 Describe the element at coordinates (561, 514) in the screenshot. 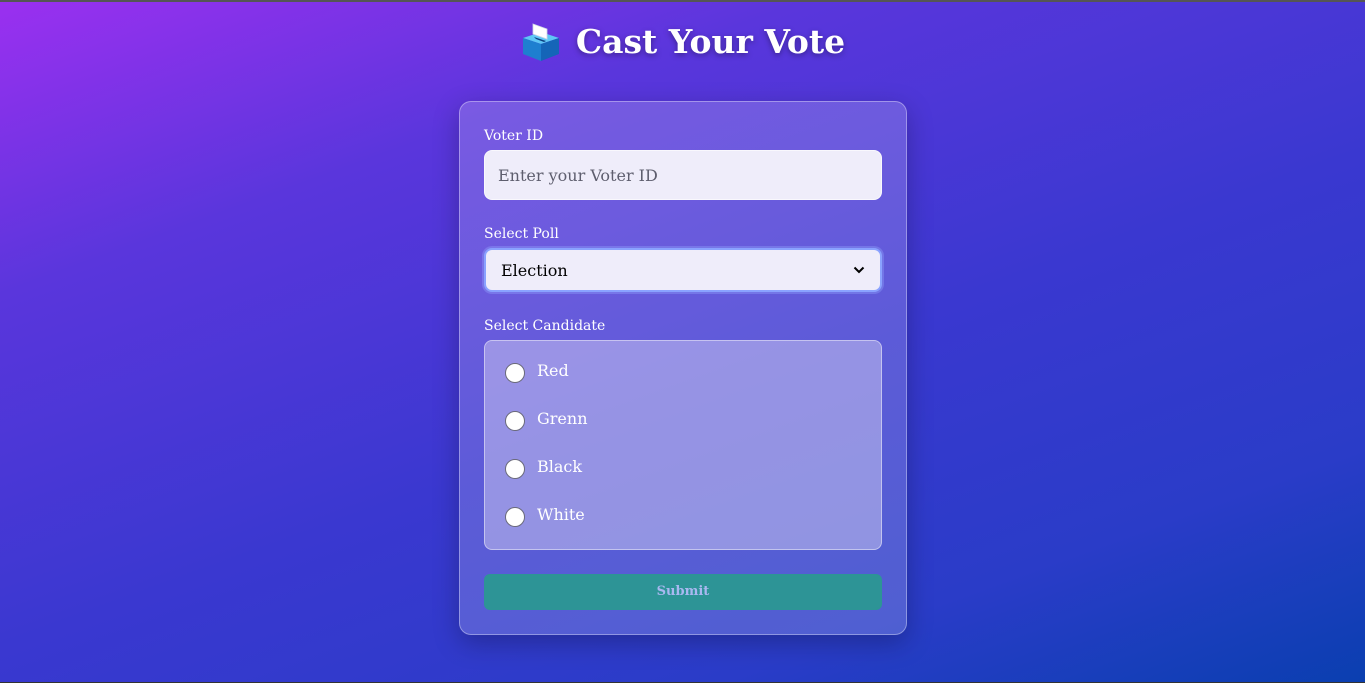

I see `candidate-label: White` at that location.